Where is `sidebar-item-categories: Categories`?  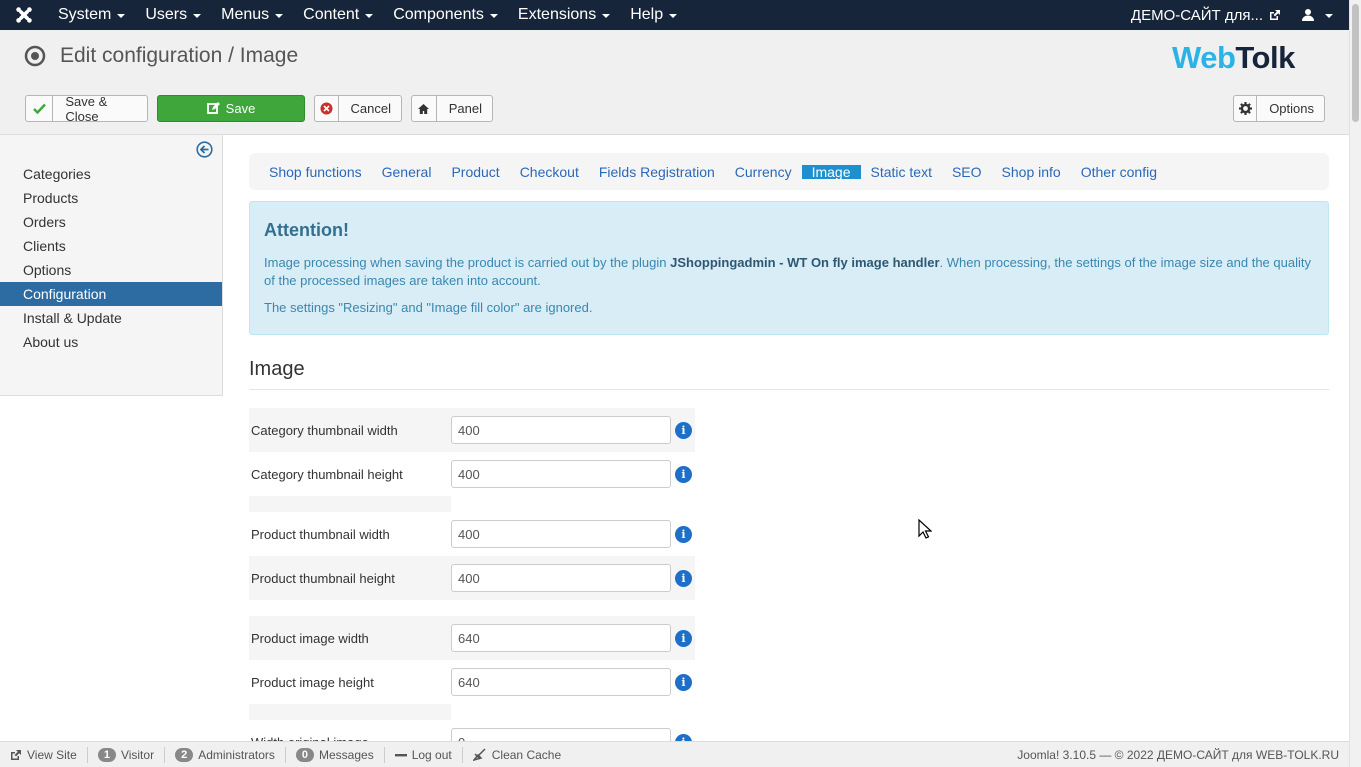 sidebar-item-categories: Categories is located at coordinates (111, 174).